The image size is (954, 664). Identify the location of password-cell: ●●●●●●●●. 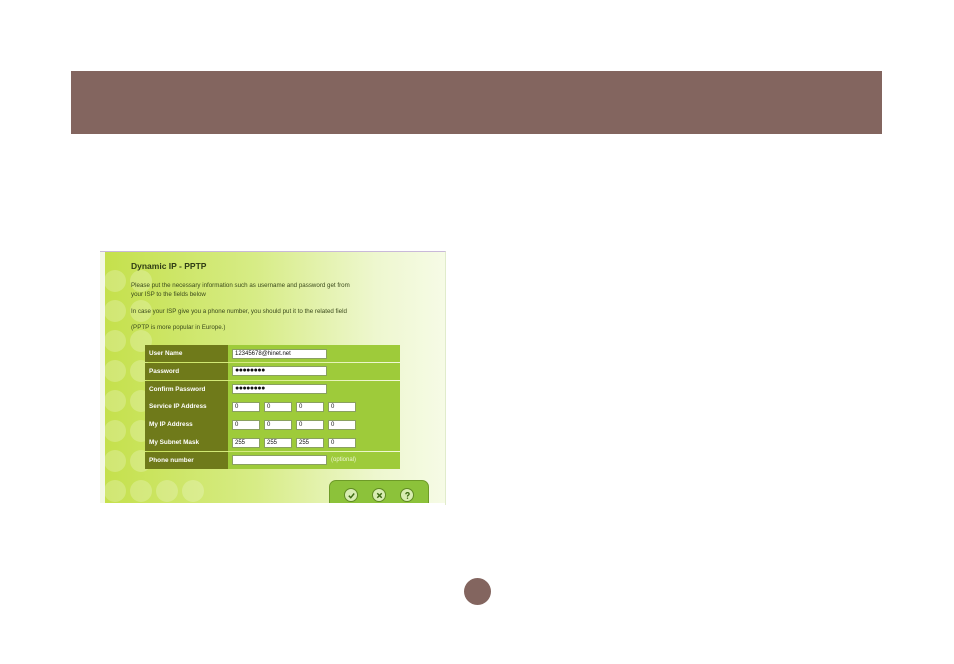
(314, 371).